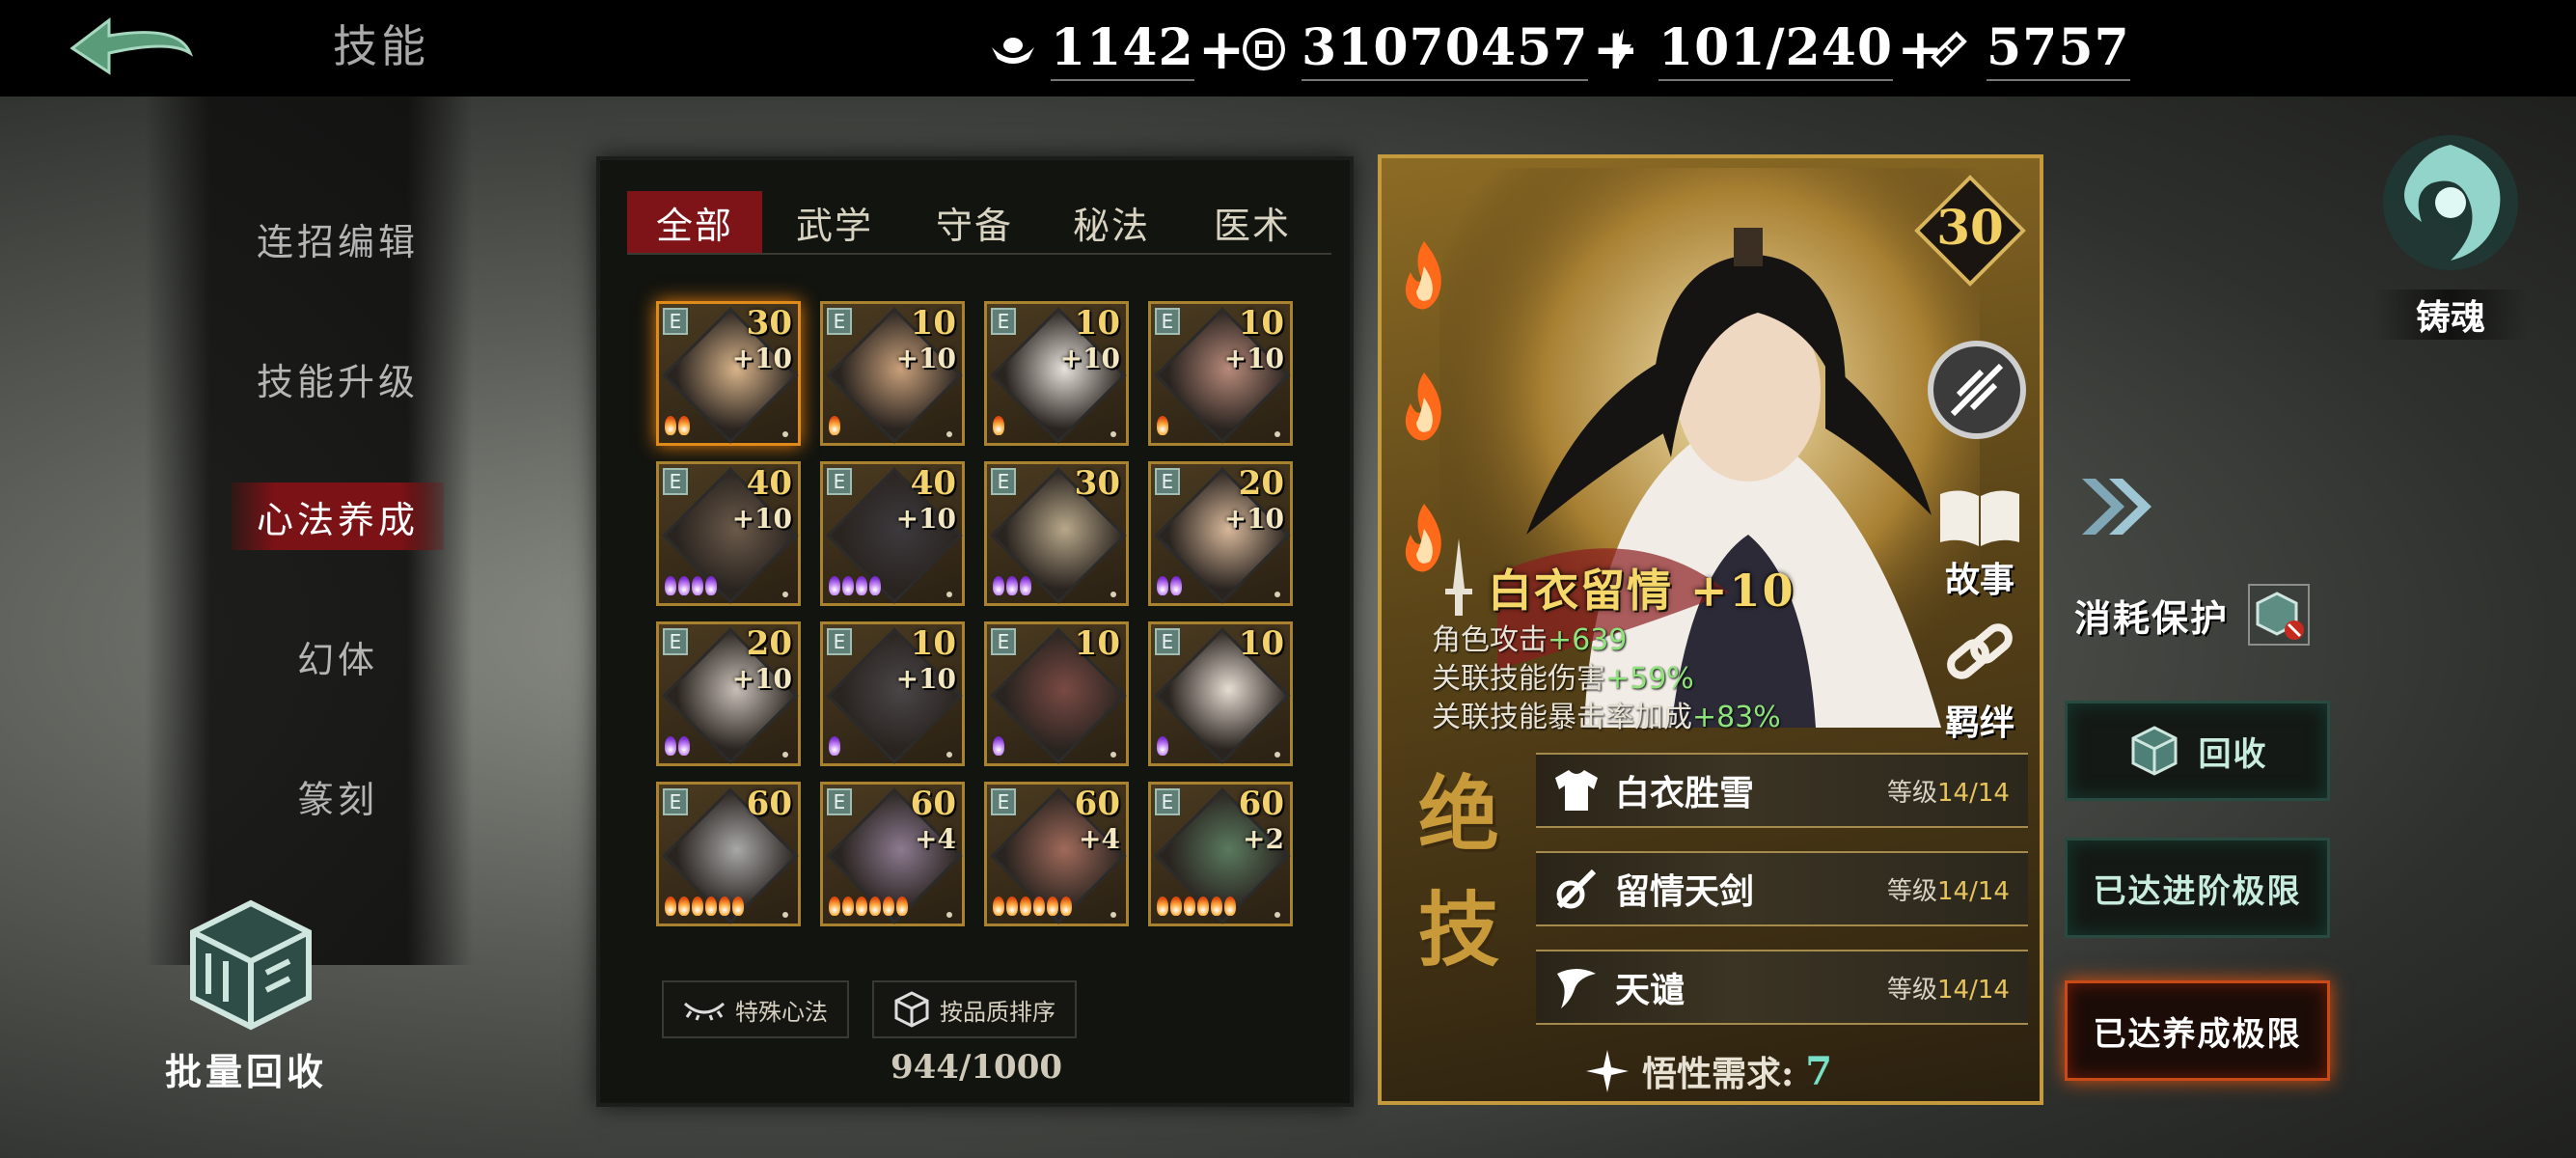 The width and height of the screenshot is (2576, 1158). Describe the element at coordinates (2152, 617) in the screenshot. I see `consume-protection-label: 消耗保护` at that location.